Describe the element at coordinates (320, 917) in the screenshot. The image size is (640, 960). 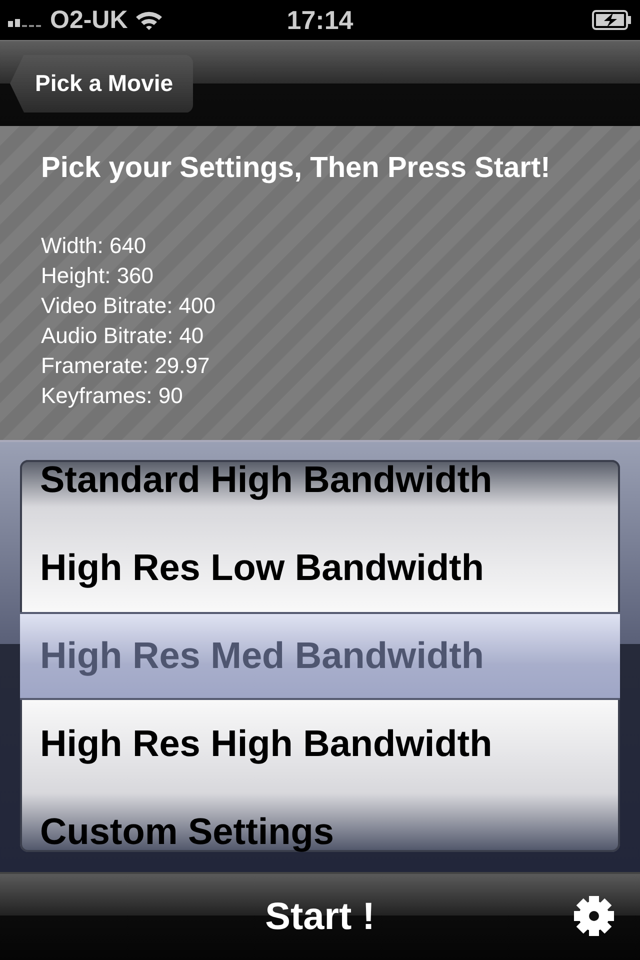
I see `start-button: Start !` at that location.